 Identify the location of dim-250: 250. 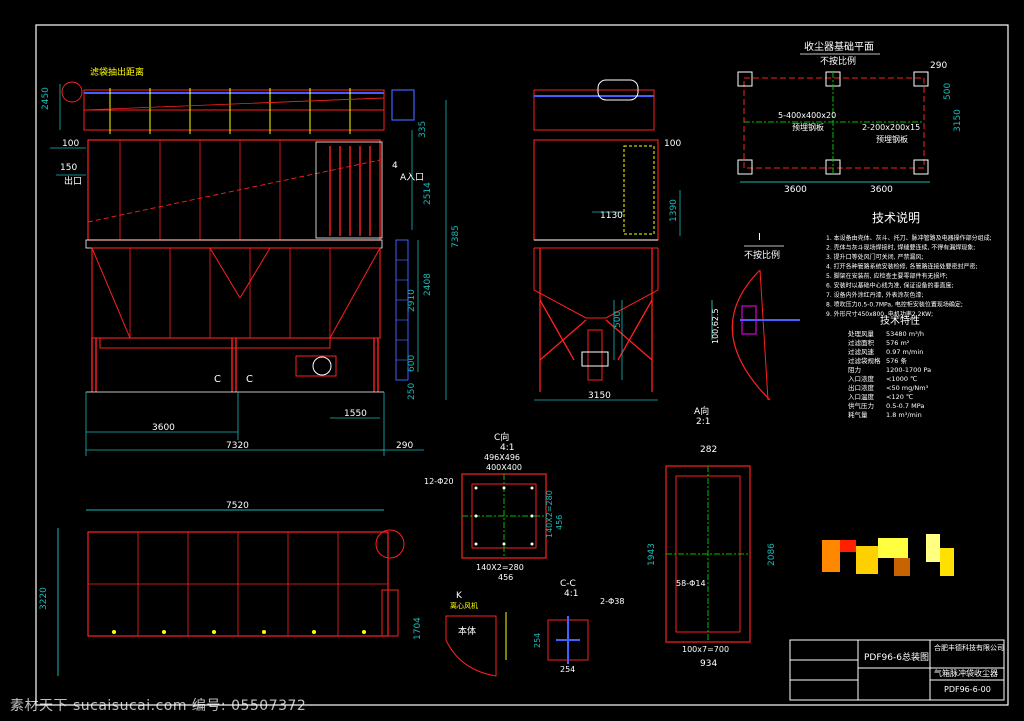
(412, 391).